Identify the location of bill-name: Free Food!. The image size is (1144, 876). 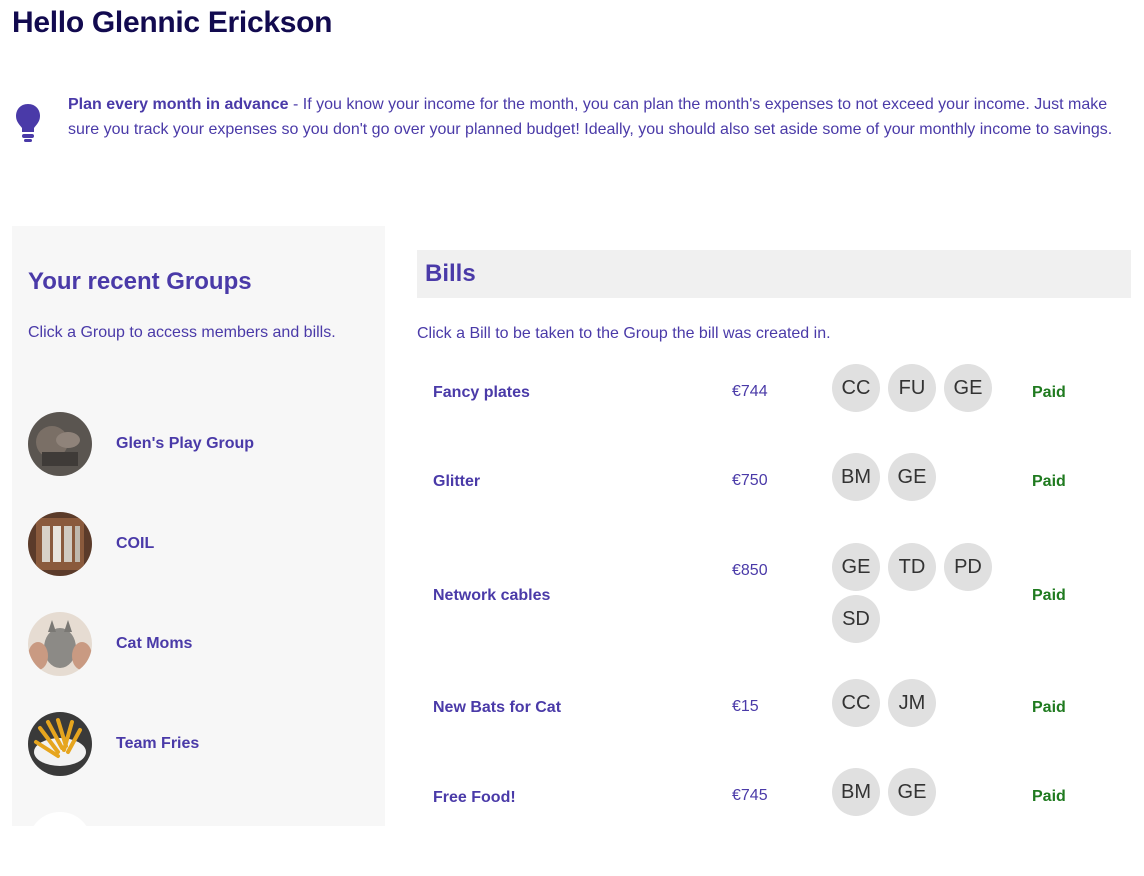
(474, 797).